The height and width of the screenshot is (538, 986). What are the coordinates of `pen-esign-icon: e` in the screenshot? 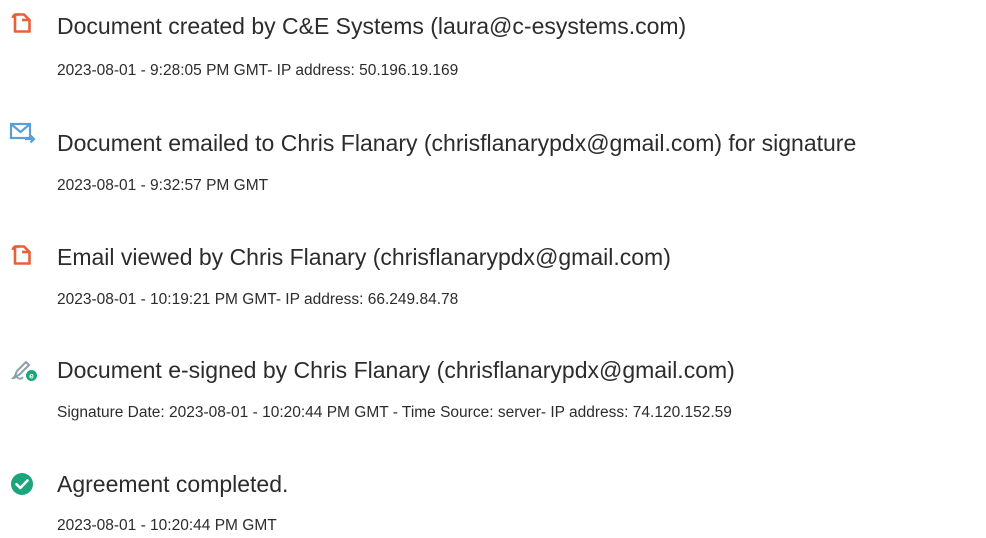 It's located at (24, 370).